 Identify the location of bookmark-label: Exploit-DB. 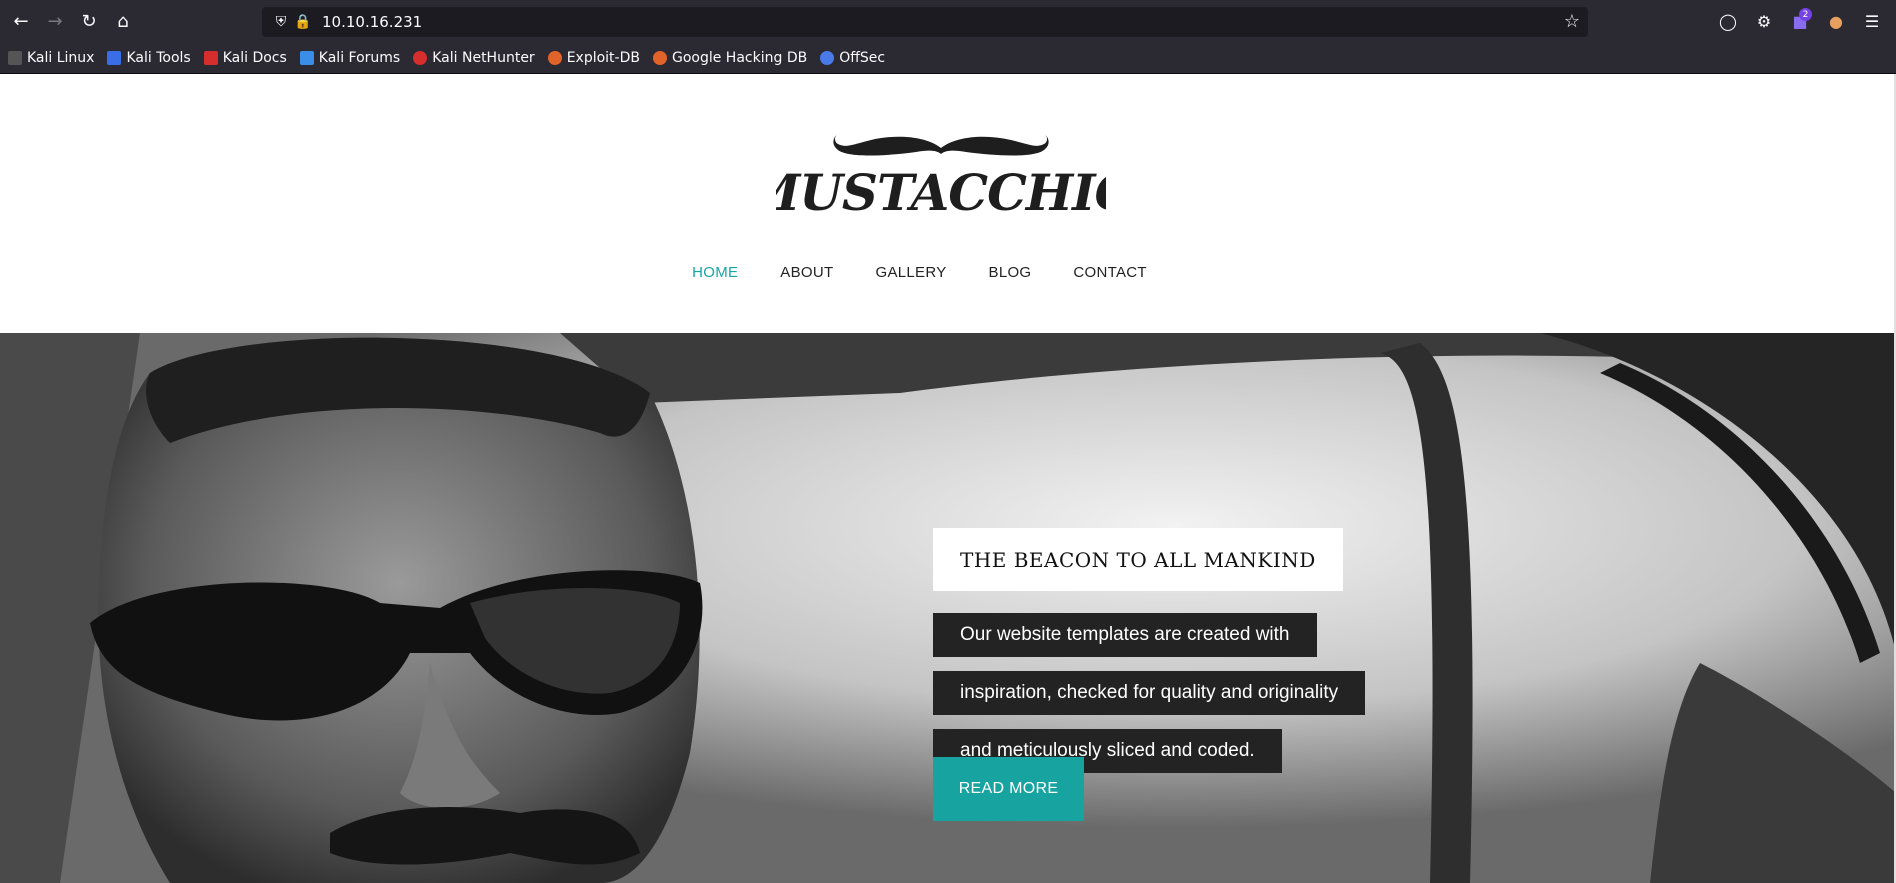
(603, 58).